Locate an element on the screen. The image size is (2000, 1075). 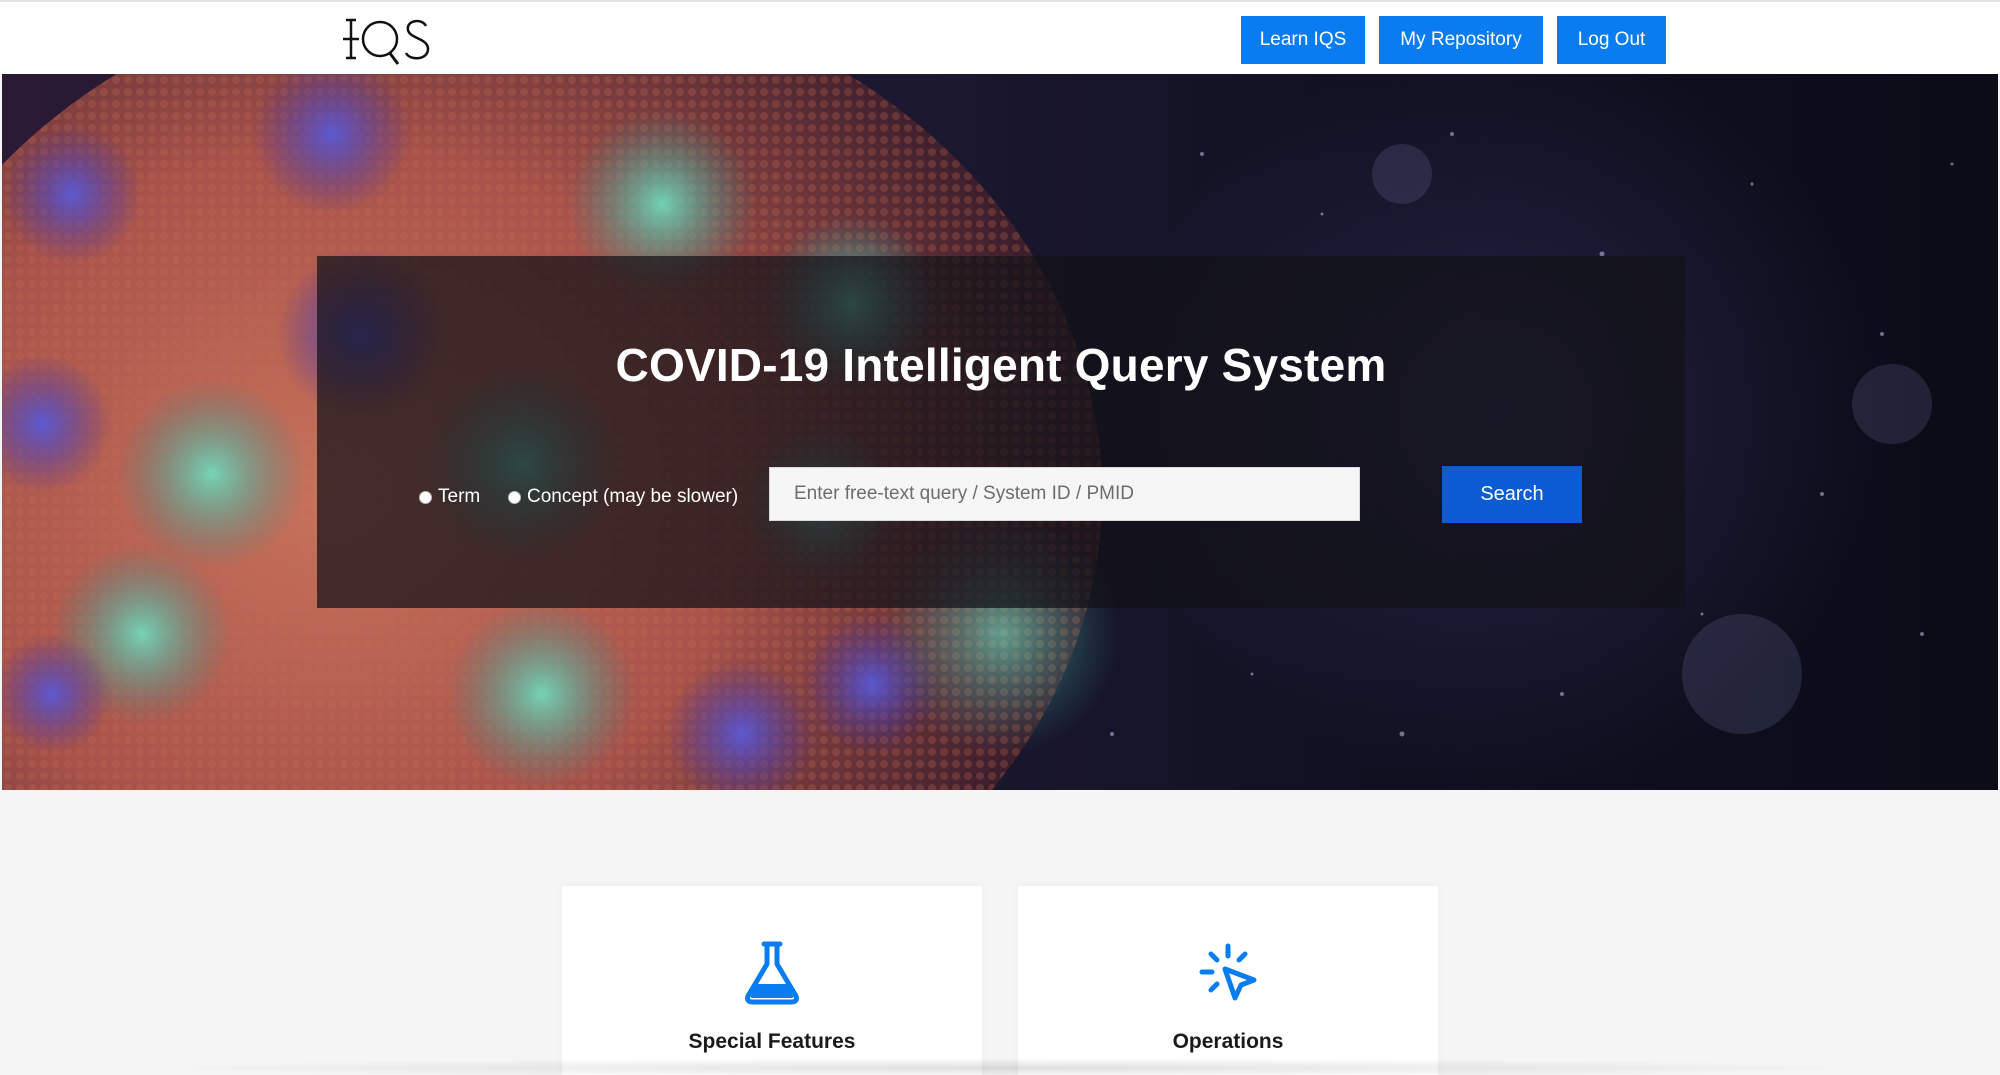
iqs-logo is located at coordinates (390, 40).